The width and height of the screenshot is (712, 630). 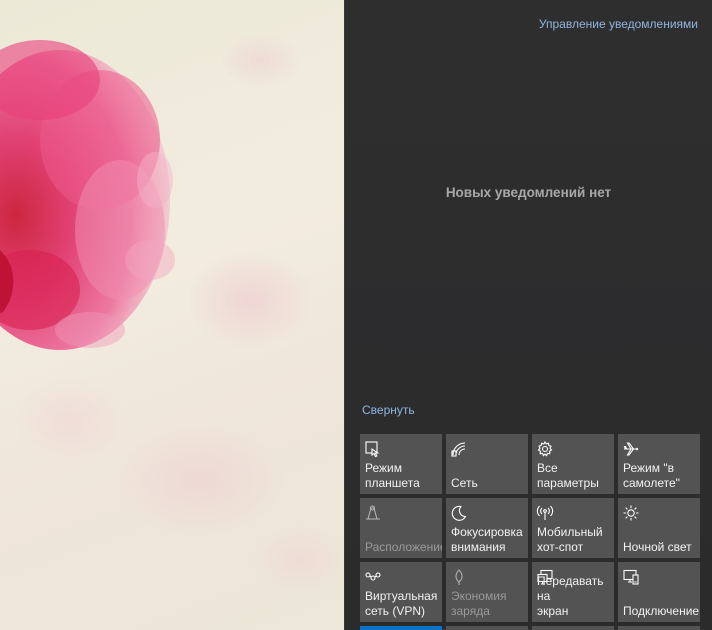 I want to click on tile-label: Расположение, so click(x=403, y=547).